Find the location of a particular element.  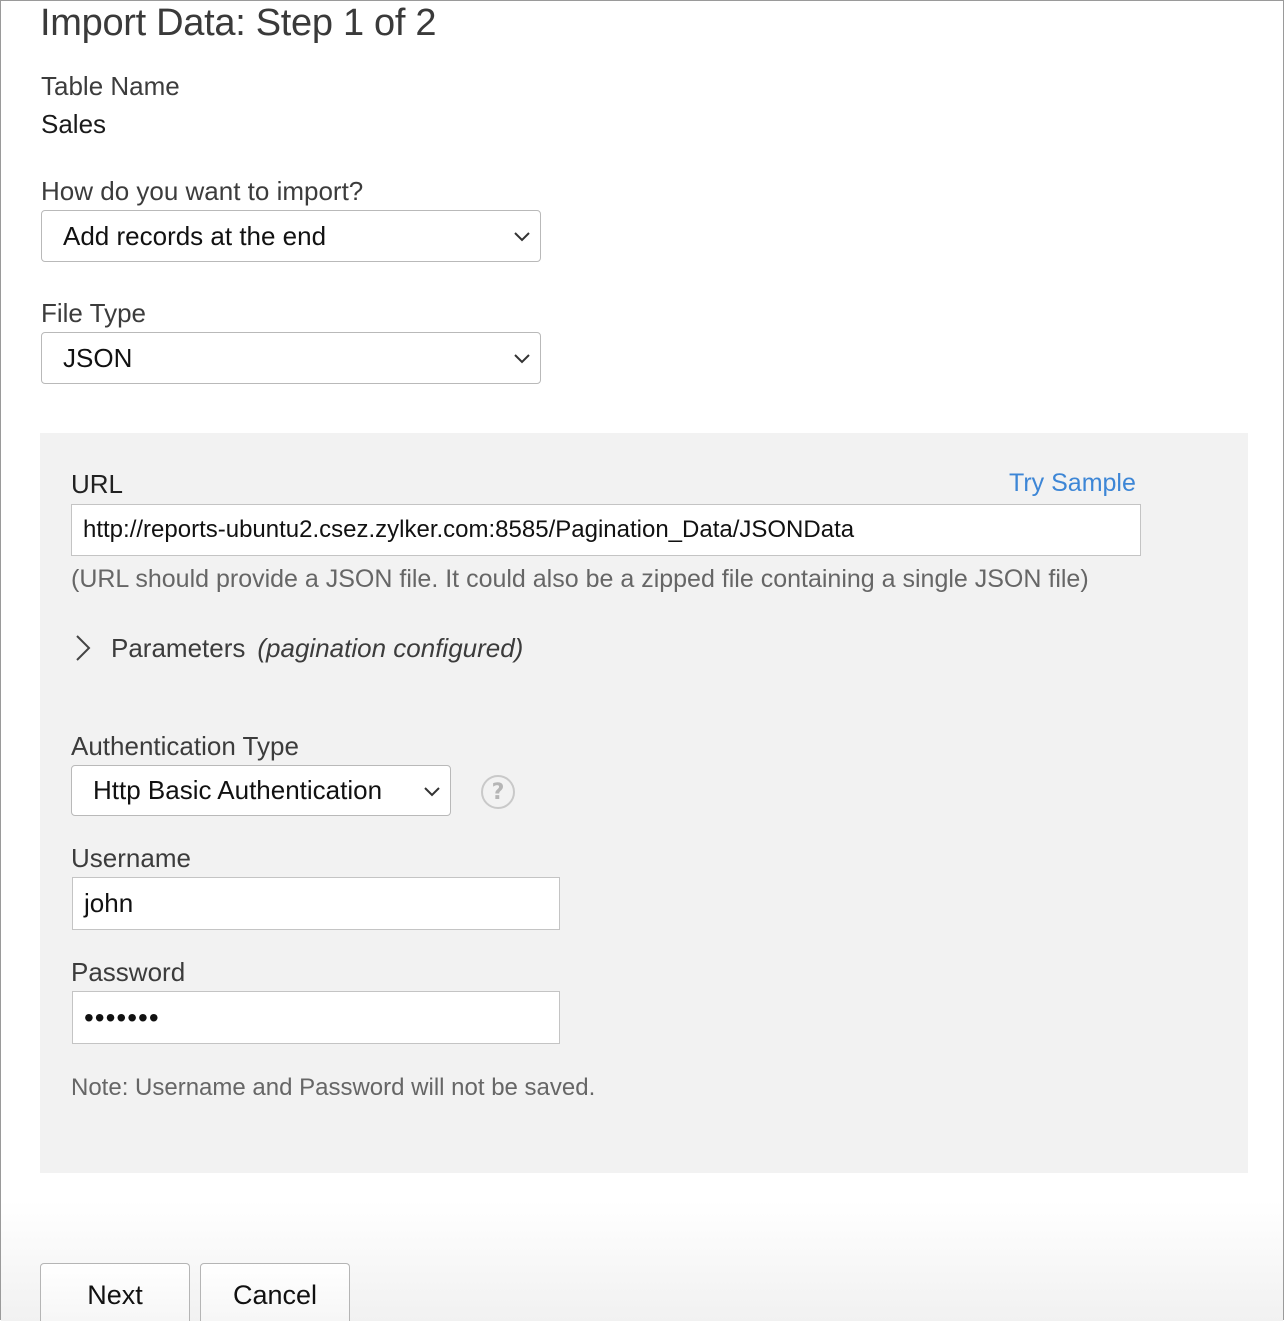

username-field: john is located at coordinates (316, 903).